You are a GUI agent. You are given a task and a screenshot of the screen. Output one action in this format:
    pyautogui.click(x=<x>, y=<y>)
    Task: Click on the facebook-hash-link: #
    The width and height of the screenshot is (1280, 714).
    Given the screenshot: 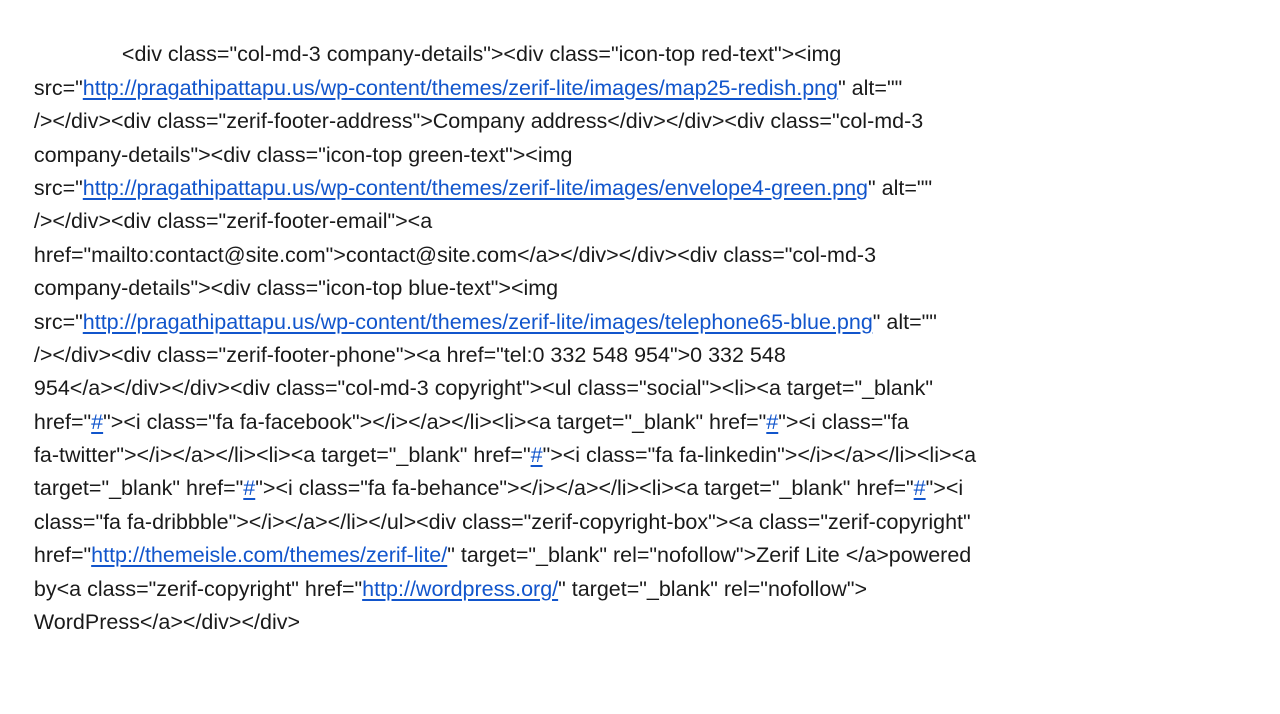 What is the action you would take?
    pyautogui.click(x=97, y=422)
    